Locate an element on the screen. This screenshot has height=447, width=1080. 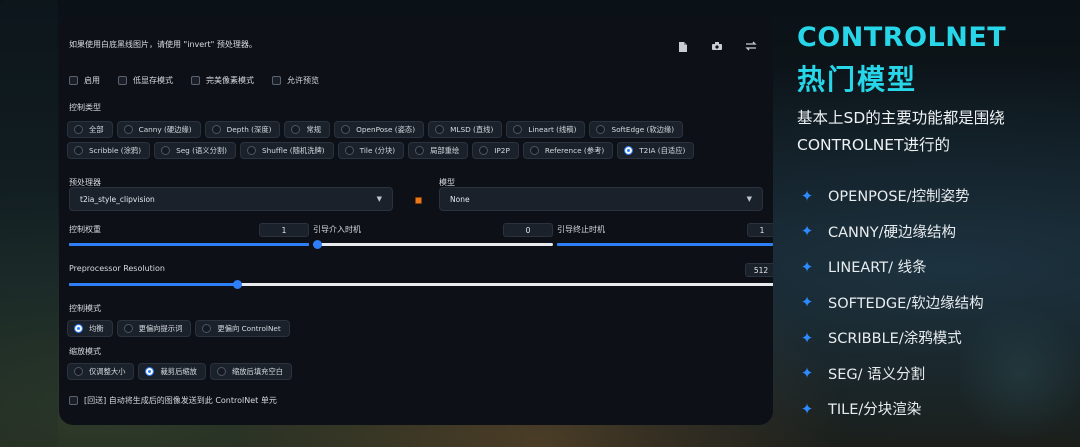
feature-item: ✦ LINEART/ 线条 is located at coordinates (892, 267).